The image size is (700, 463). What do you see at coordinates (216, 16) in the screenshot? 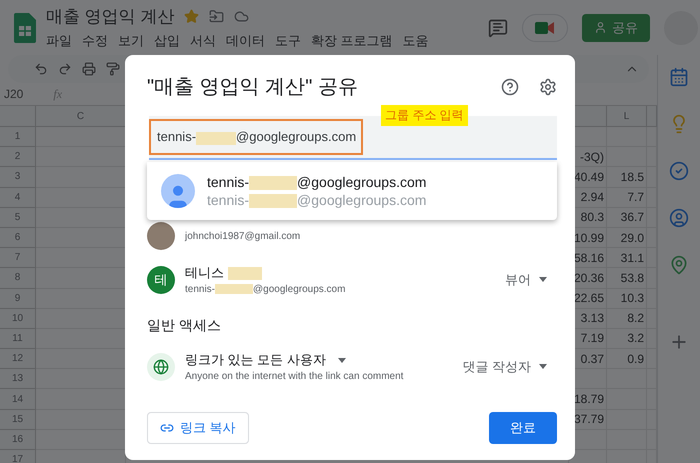
I see `folder-icon` at bounding box center [216, 16].